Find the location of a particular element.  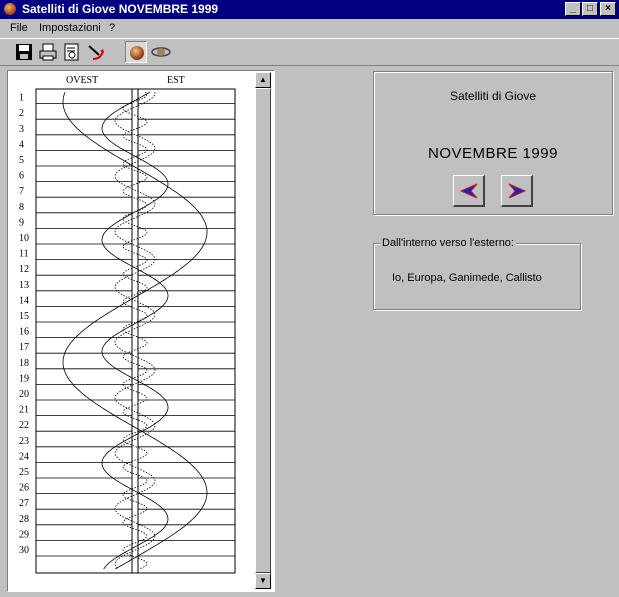

print-preview-button is located at coordinates (72, 52).